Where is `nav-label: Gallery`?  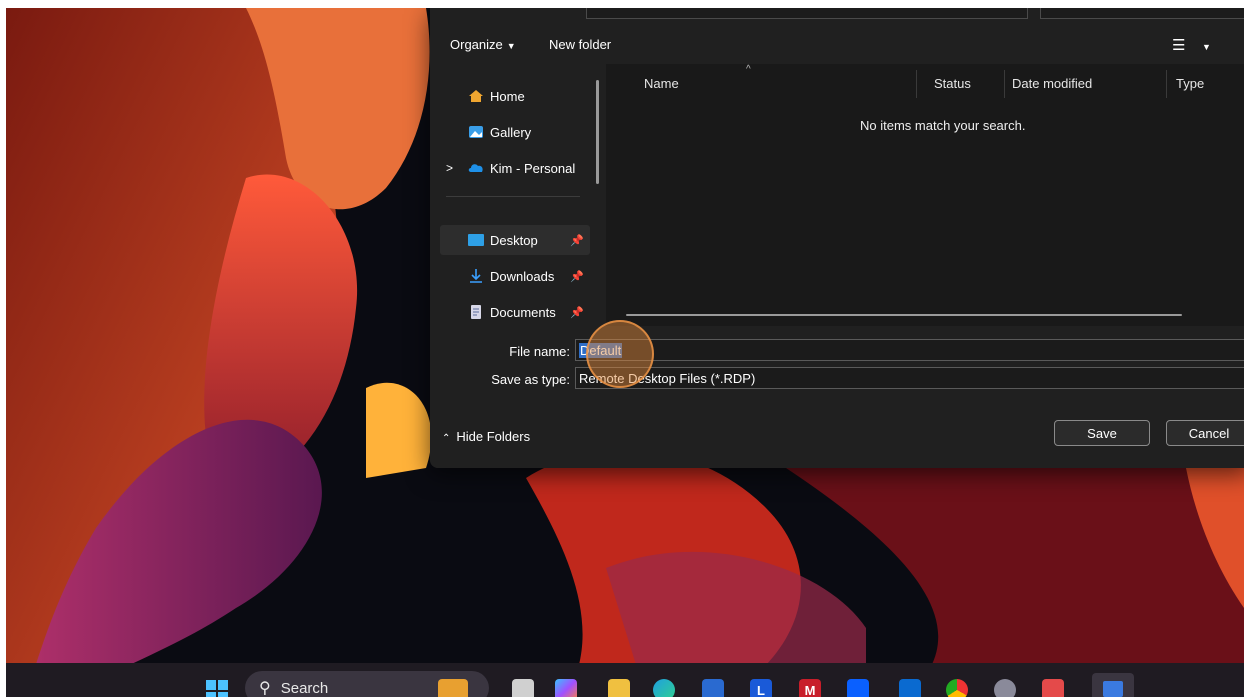
nav-label: Gallery is located at coordinates (511, 132).